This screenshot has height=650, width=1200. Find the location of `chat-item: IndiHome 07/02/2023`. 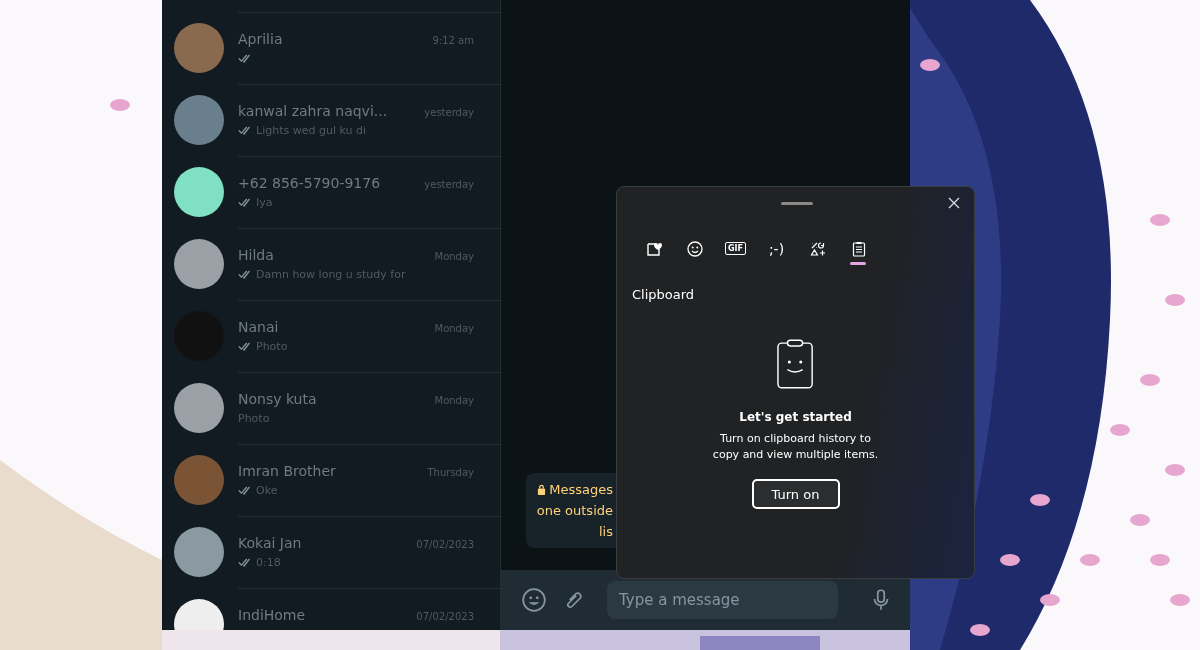

chat-item: IndiHome 07/02/2023 is located at coordinates (331, 609).